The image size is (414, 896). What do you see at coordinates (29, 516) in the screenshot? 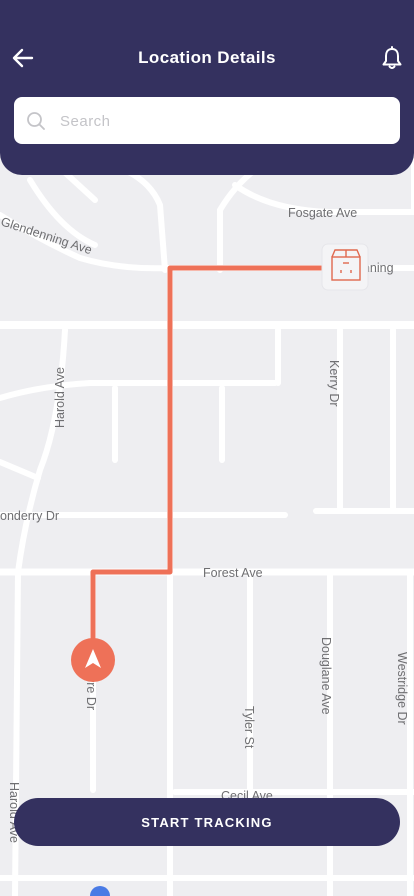
I see `street-label: onderry Dr` at bounding box center [29, 516].